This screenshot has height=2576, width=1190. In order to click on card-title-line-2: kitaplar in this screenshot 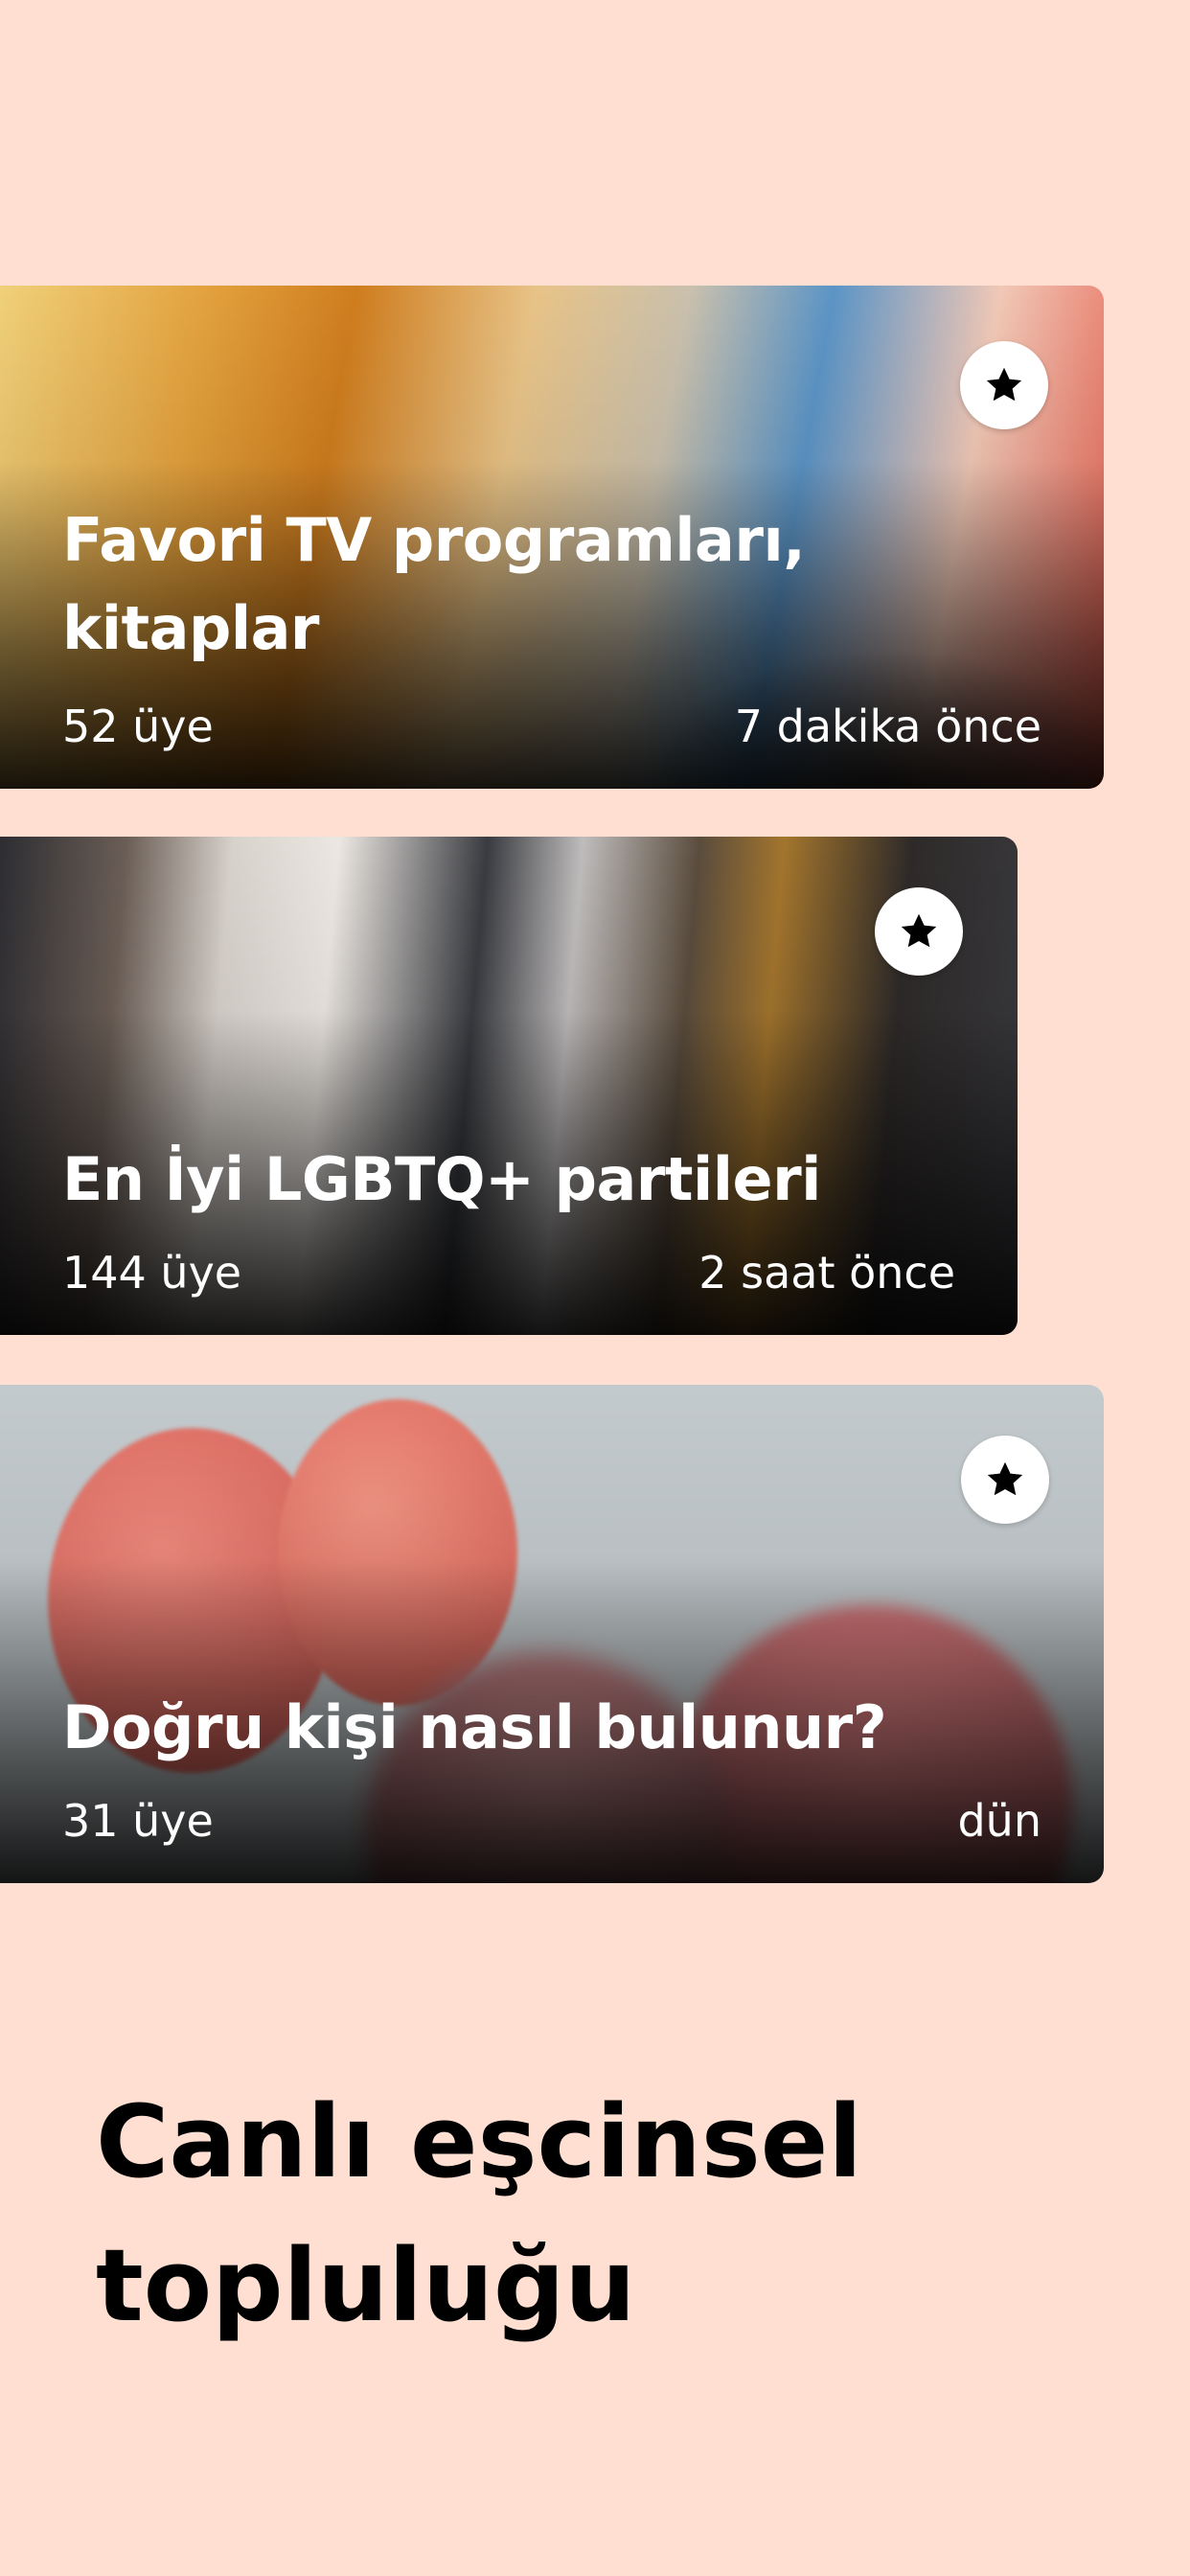, I will do `click(191, 628)`.